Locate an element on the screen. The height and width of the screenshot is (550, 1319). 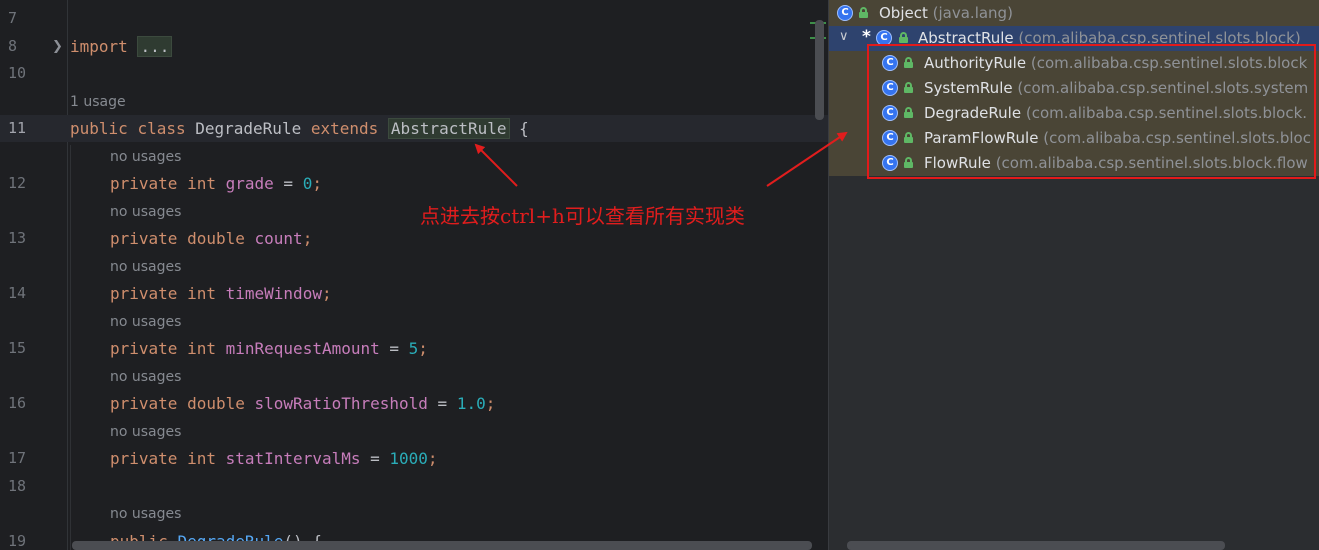
line-number: 10 is located at coordinates (17, 73).